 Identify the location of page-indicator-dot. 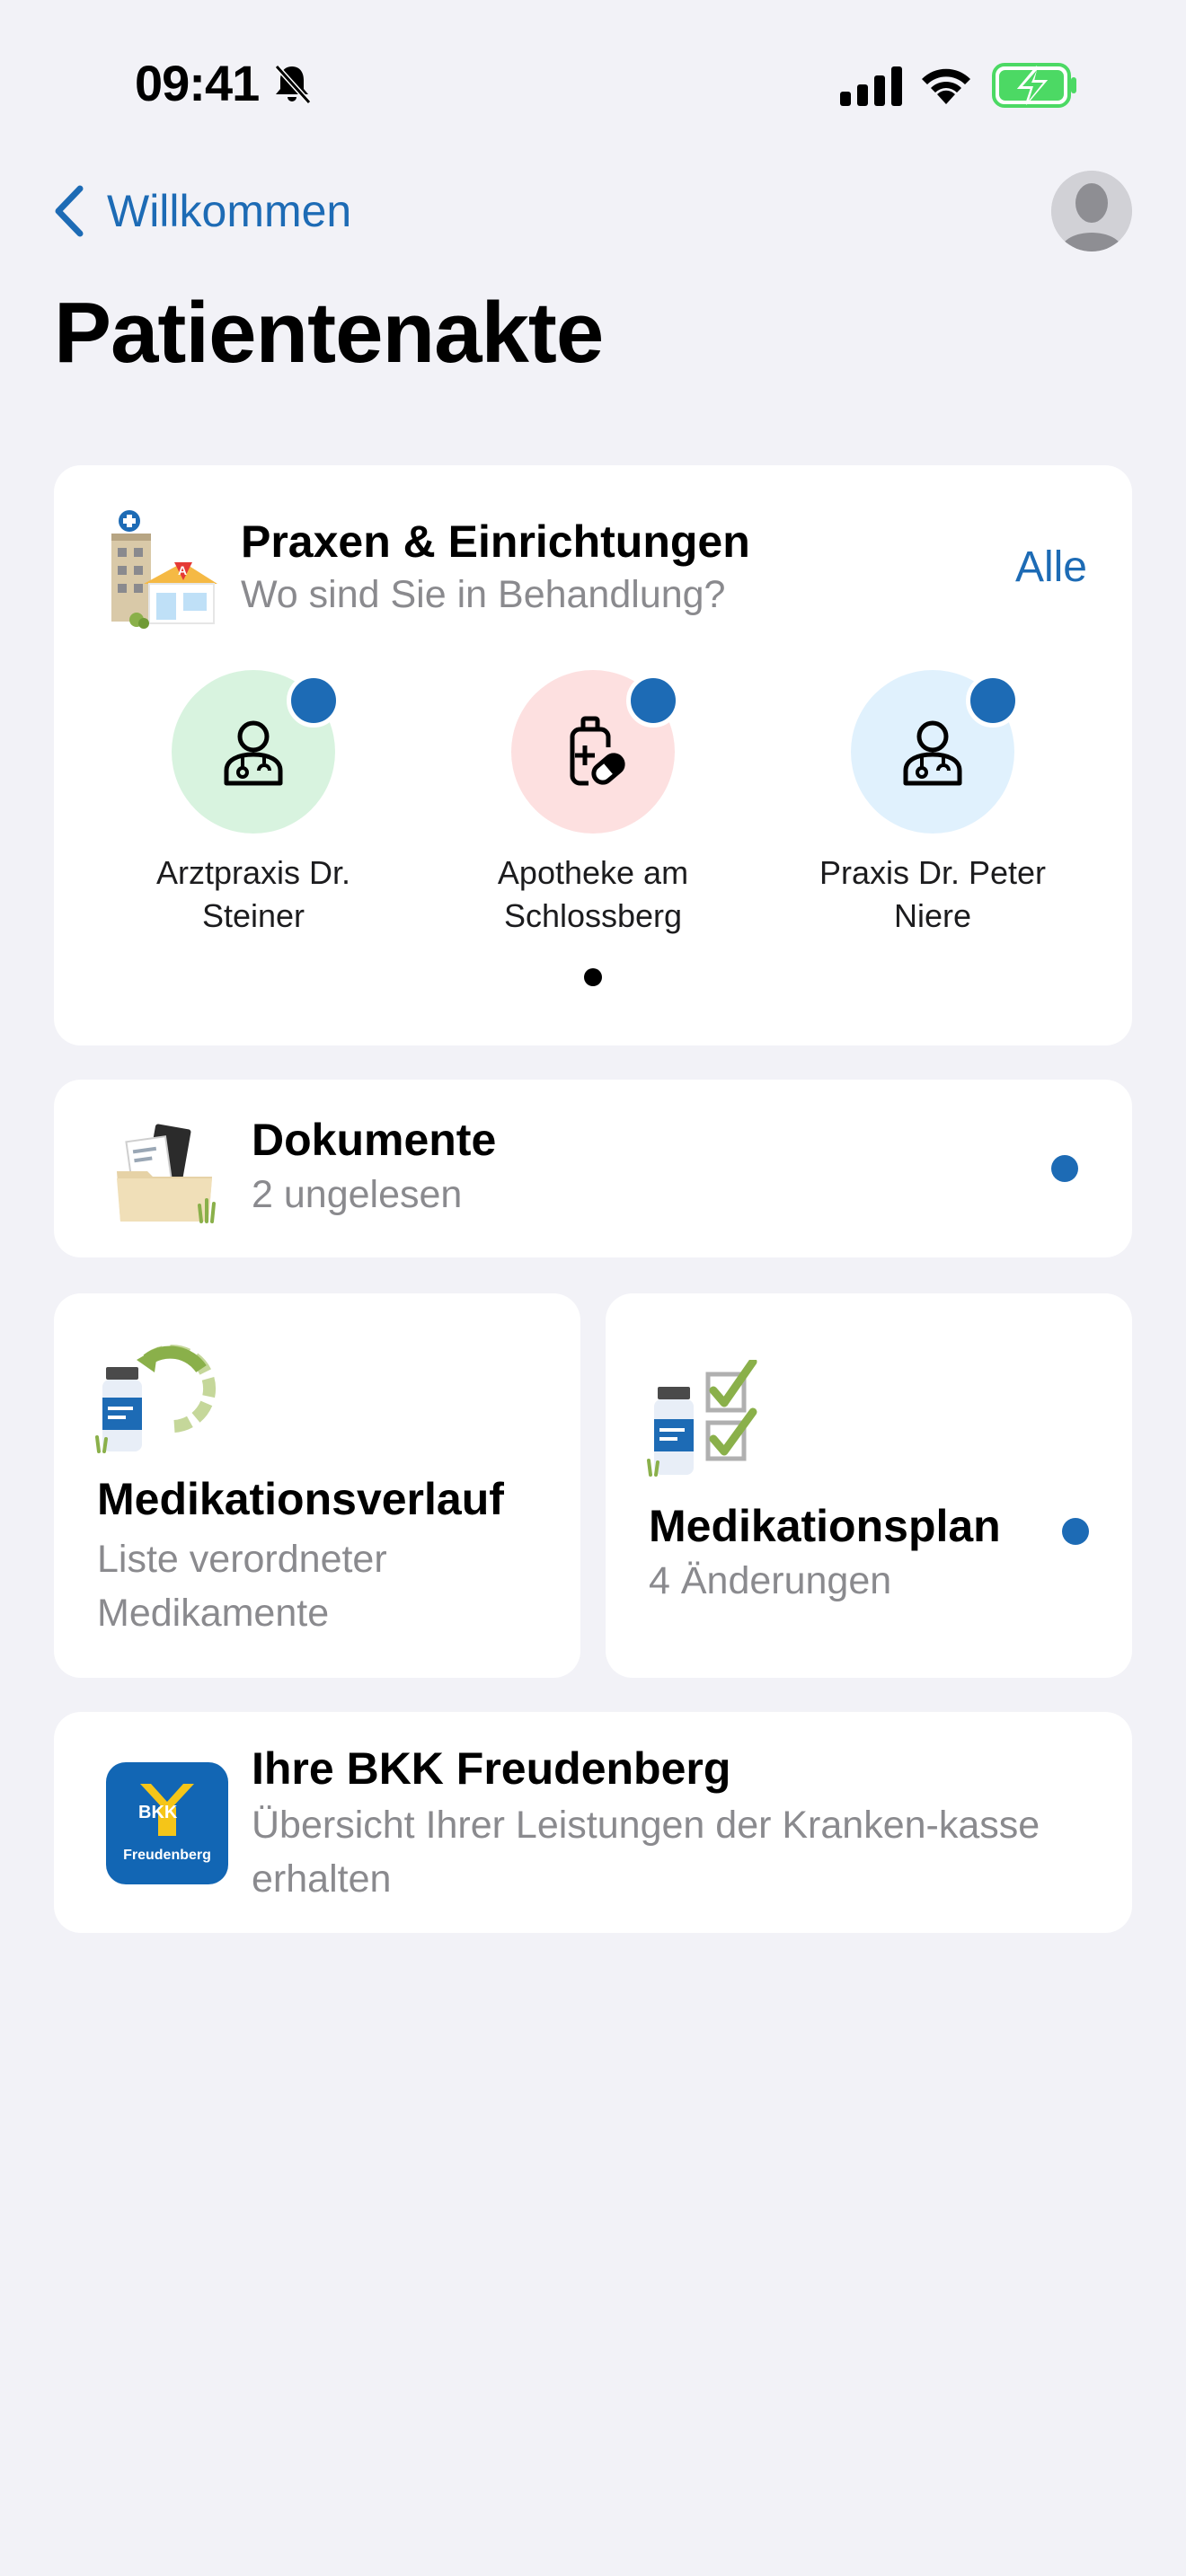
(593, 977).